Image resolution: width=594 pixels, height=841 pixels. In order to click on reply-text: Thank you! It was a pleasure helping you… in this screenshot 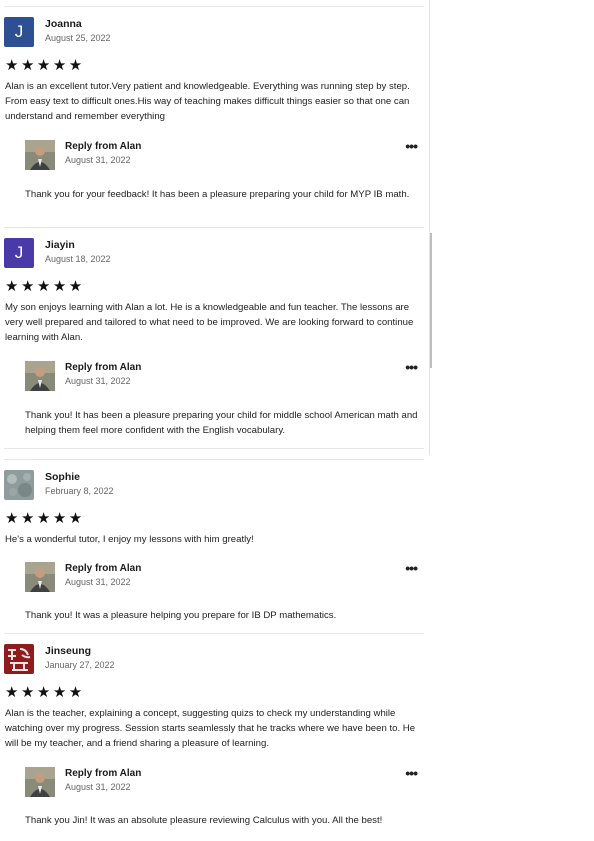, I will do `click(181, 615)`.